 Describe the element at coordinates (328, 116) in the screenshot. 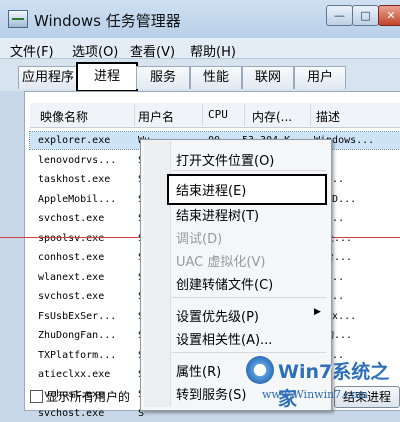

I see `column-description: 描述` at that location.